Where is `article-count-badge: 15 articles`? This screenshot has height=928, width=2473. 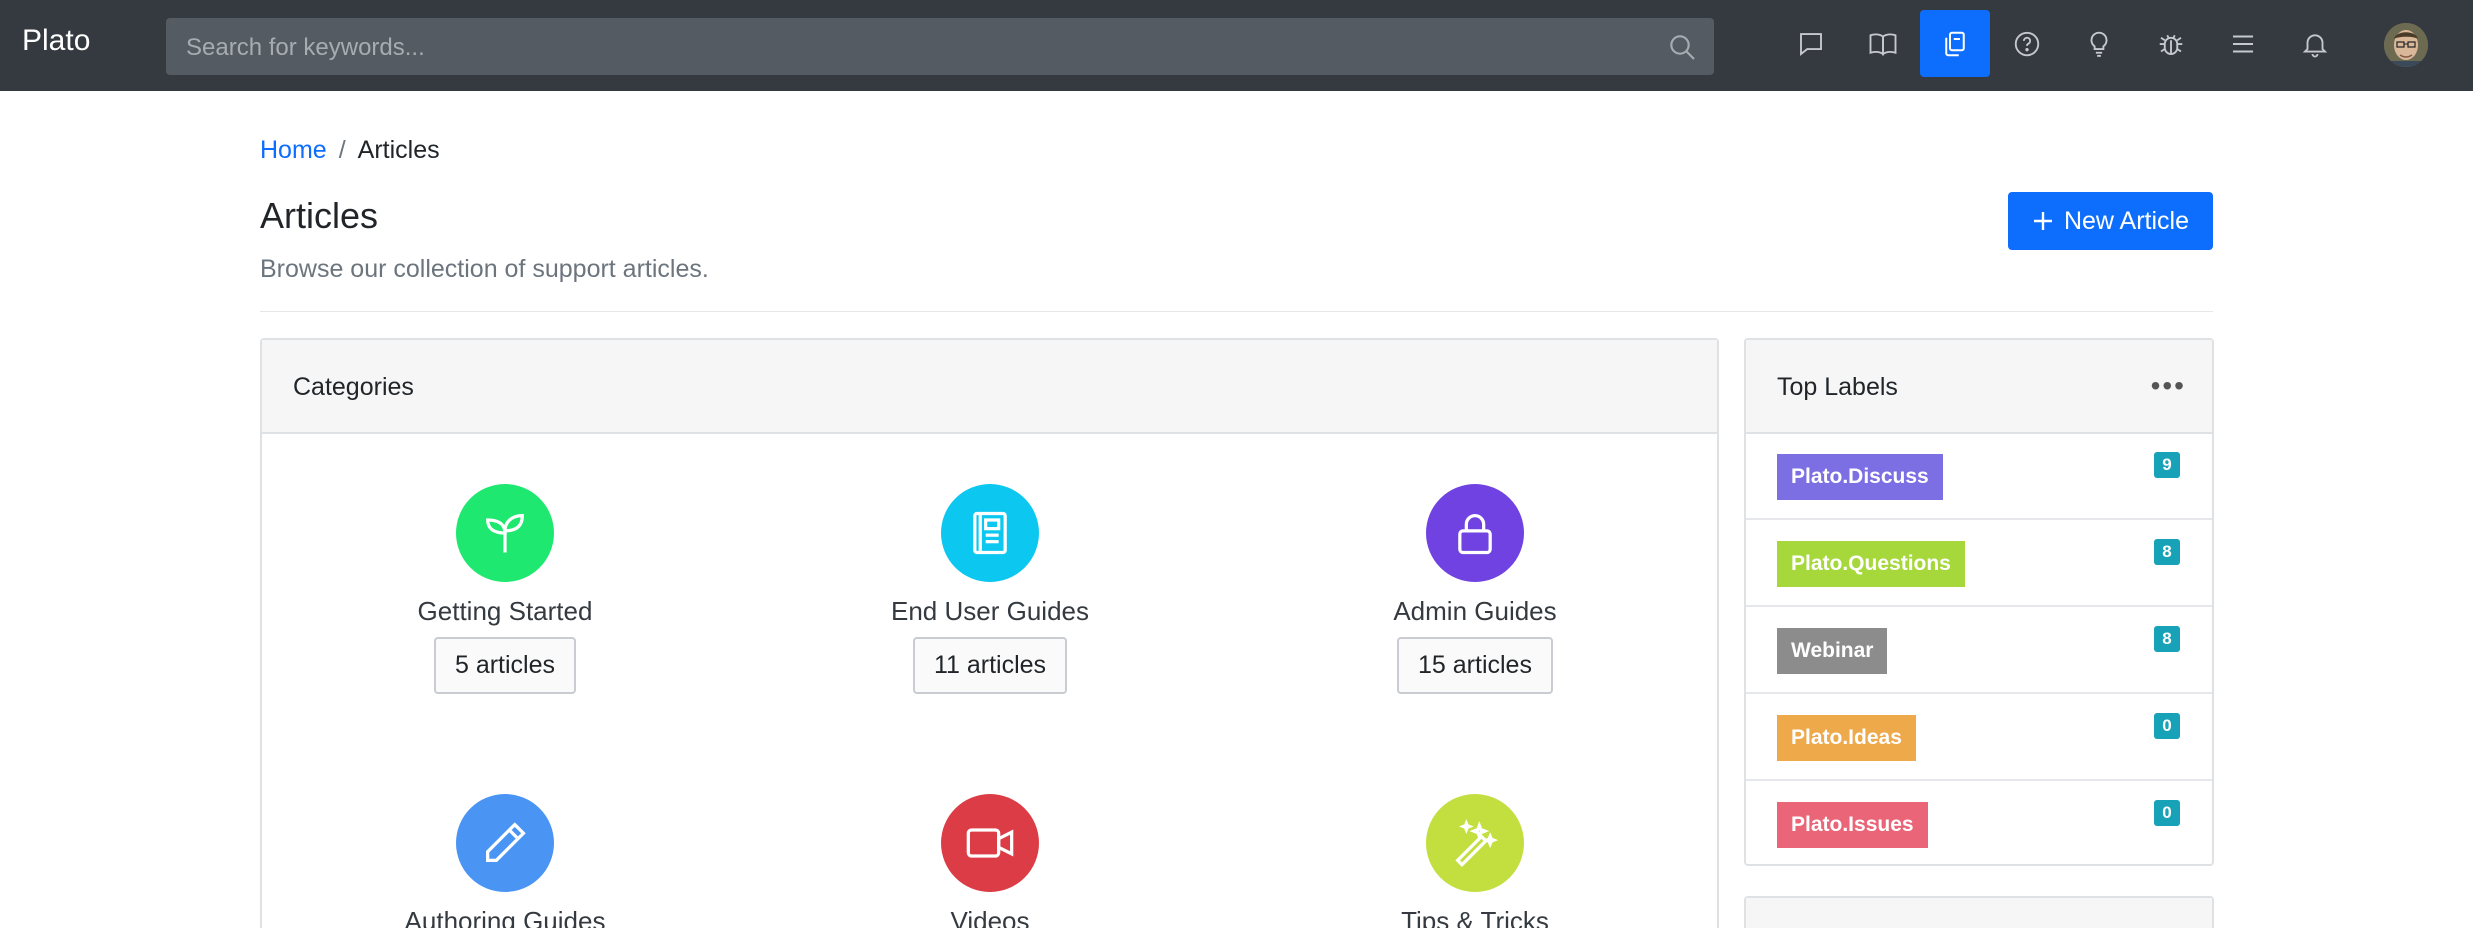 article-count-badge: 15 articles is located at coordinates (1475, 665).